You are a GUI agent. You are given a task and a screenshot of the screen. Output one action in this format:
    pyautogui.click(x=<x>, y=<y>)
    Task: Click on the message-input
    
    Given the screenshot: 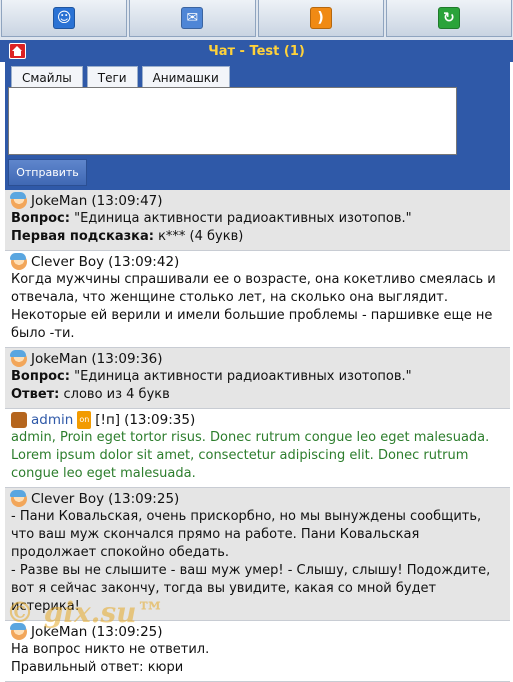 What is the action you would take?
    pyautogui.click(x=232, y=121)
    